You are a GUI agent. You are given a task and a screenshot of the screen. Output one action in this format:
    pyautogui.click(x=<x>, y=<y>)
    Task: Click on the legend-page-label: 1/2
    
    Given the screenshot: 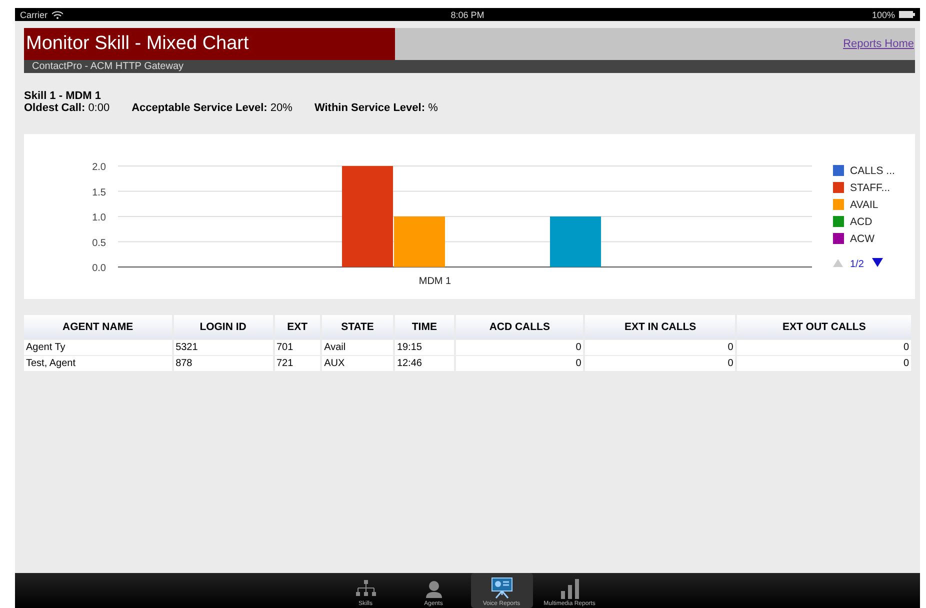 What is the action you would take?
    pyautogui.click(x=857, y=264)
    